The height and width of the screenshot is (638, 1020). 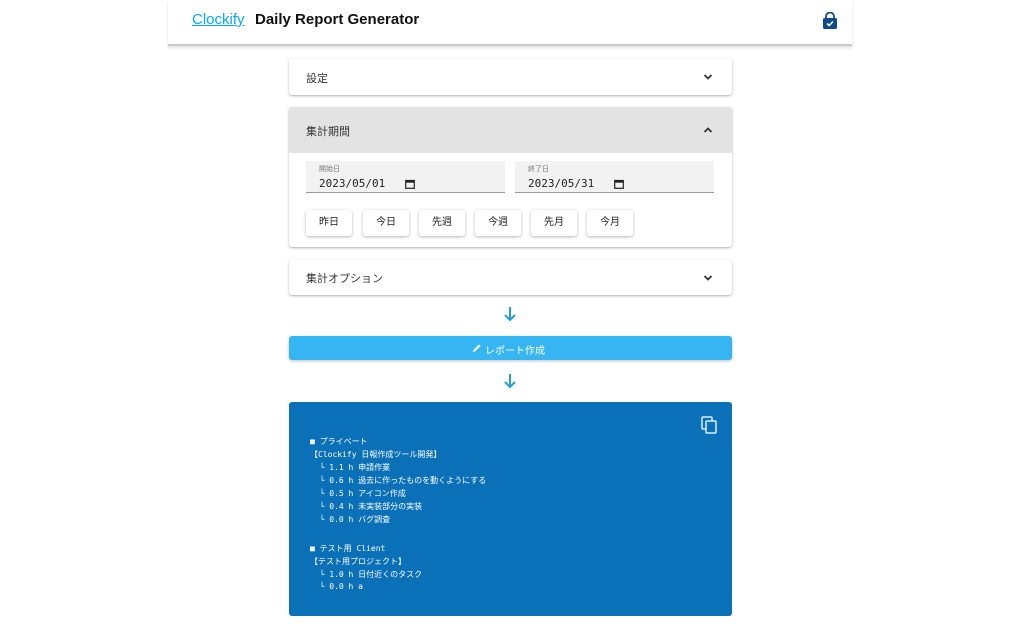 I want to click on period-panel-header: 集計期間, so click(x=510, y=130).